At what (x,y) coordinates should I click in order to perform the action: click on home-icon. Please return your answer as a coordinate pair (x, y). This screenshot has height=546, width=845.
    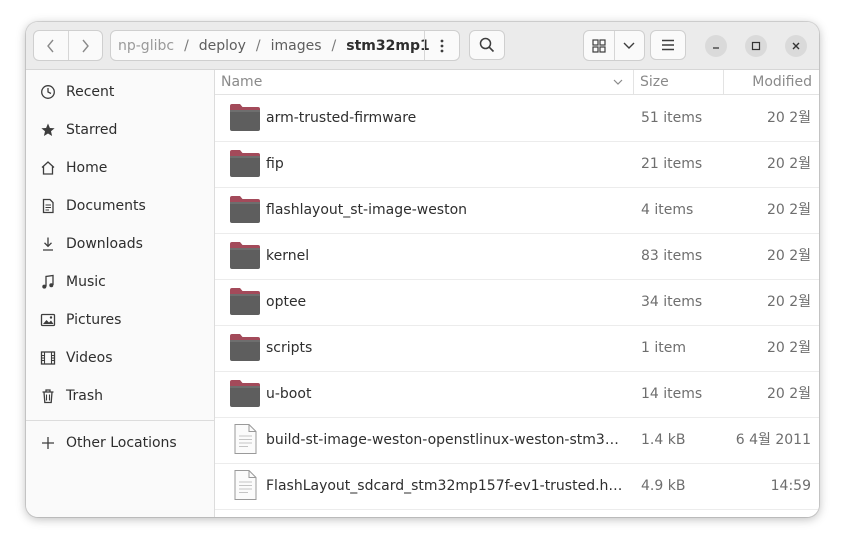
    Looking at the image, I should click on (48, 168).